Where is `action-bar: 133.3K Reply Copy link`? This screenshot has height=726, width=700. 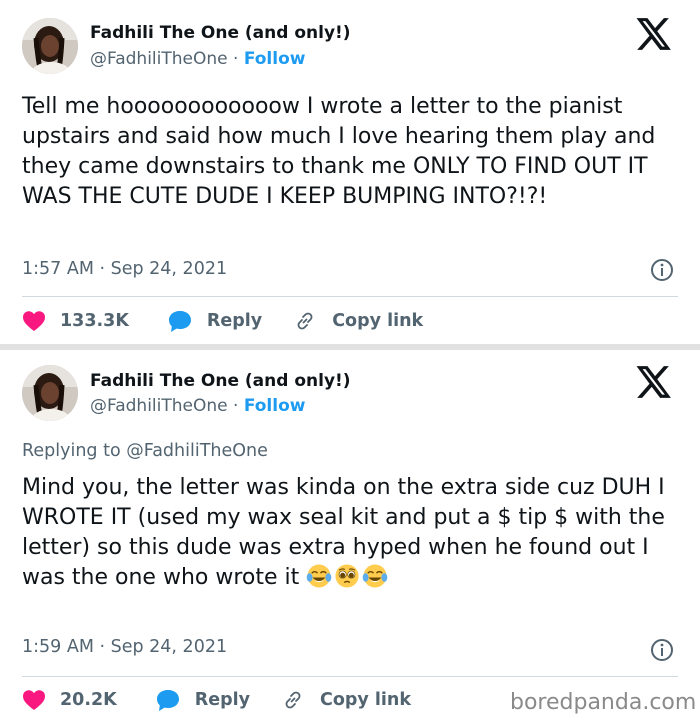 action-bar: 133.3K Reply Copy link is located at coordinates (222, 321).